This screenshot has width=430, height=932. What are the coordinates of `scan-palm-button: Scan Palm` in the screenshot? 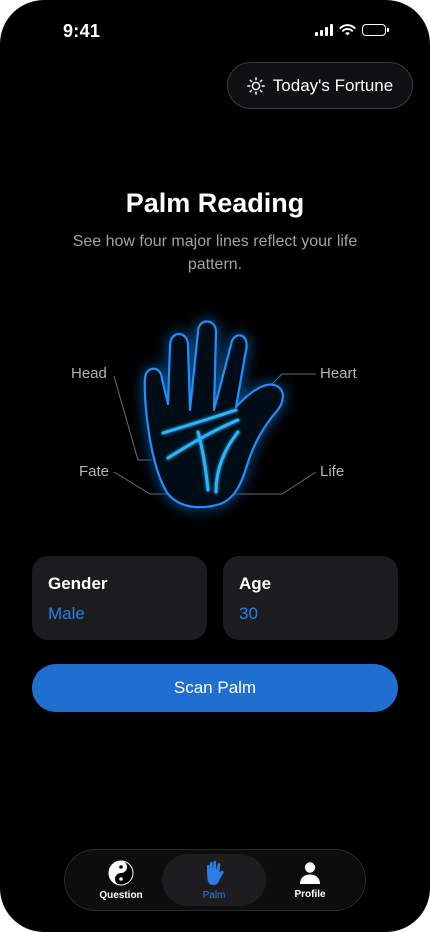 It's located at (215, 688).